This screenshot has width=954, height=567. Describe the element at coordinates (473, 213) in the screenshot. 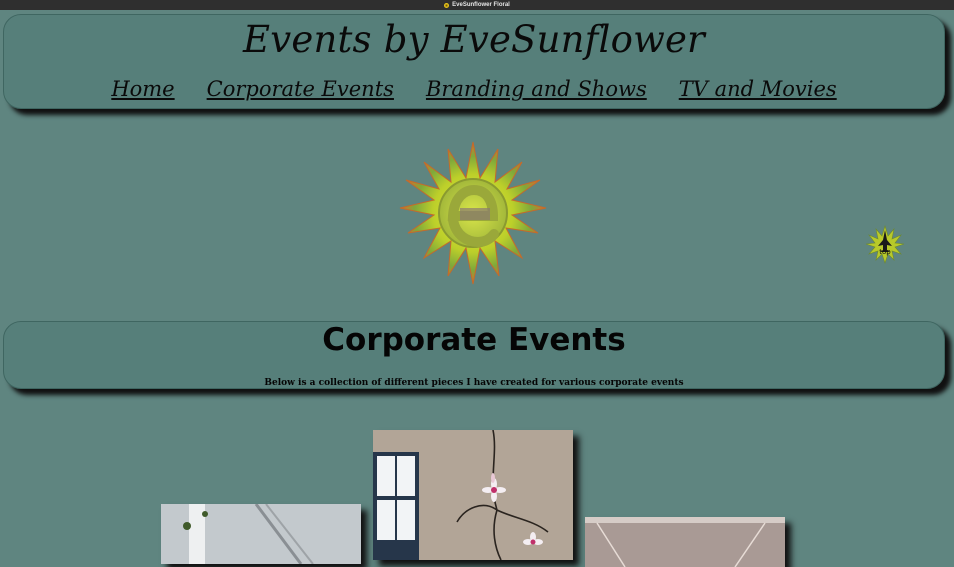

I see `sunflower-logo-icon` at that location.